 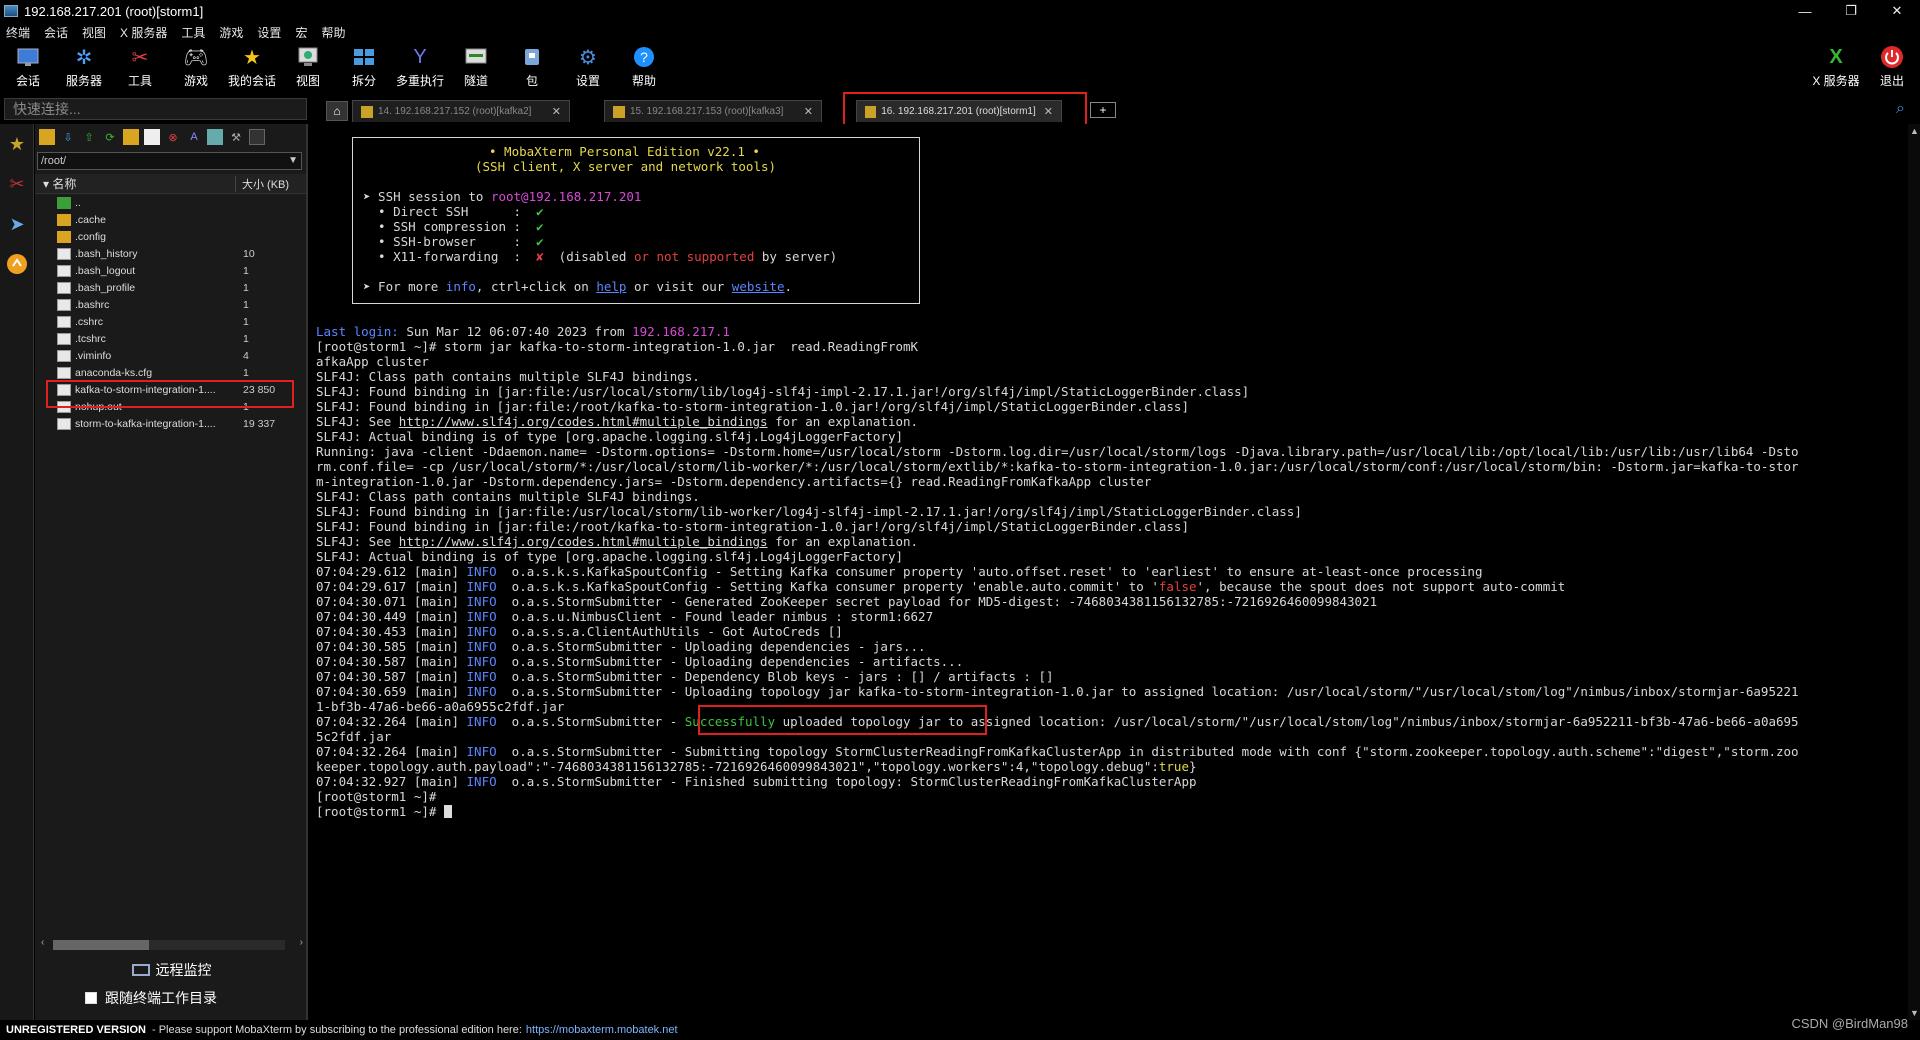 What do you see at coordinates (269, 32) in the screenshot?
I see `menu-settings: 设置` at bounding box center [269, 32].